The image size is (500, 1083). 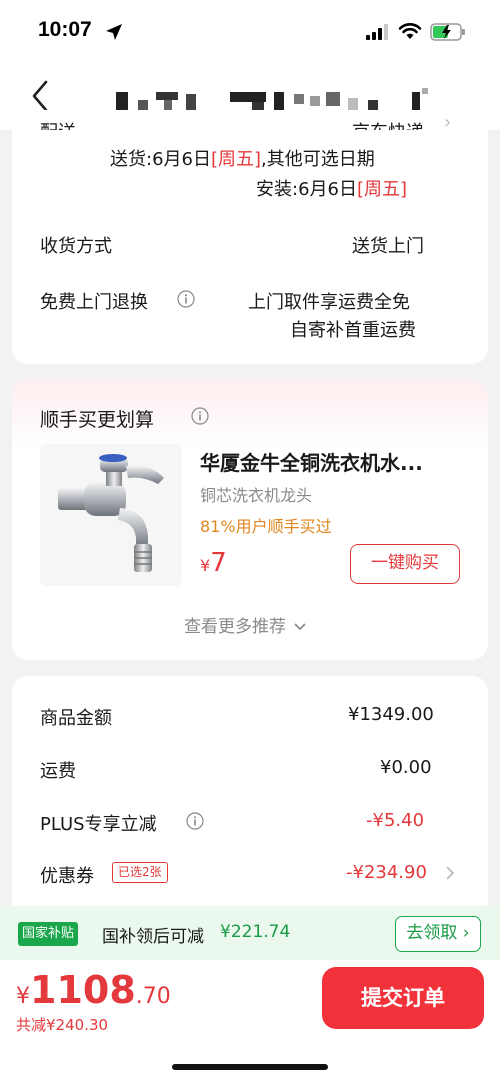 What do you see at coordinates (377, 32) in the screenshot?
I see `cellular-signal-icon` at bounding box center [377, 32].